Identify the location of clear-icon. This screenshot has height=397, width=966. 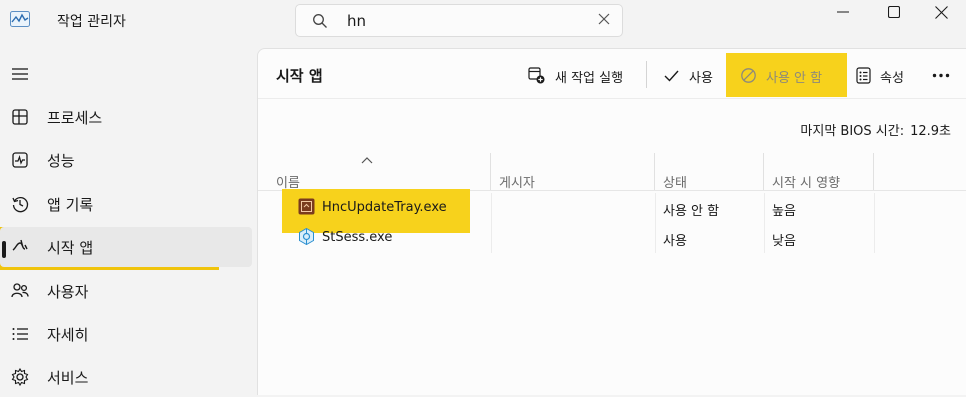
(604, 19).